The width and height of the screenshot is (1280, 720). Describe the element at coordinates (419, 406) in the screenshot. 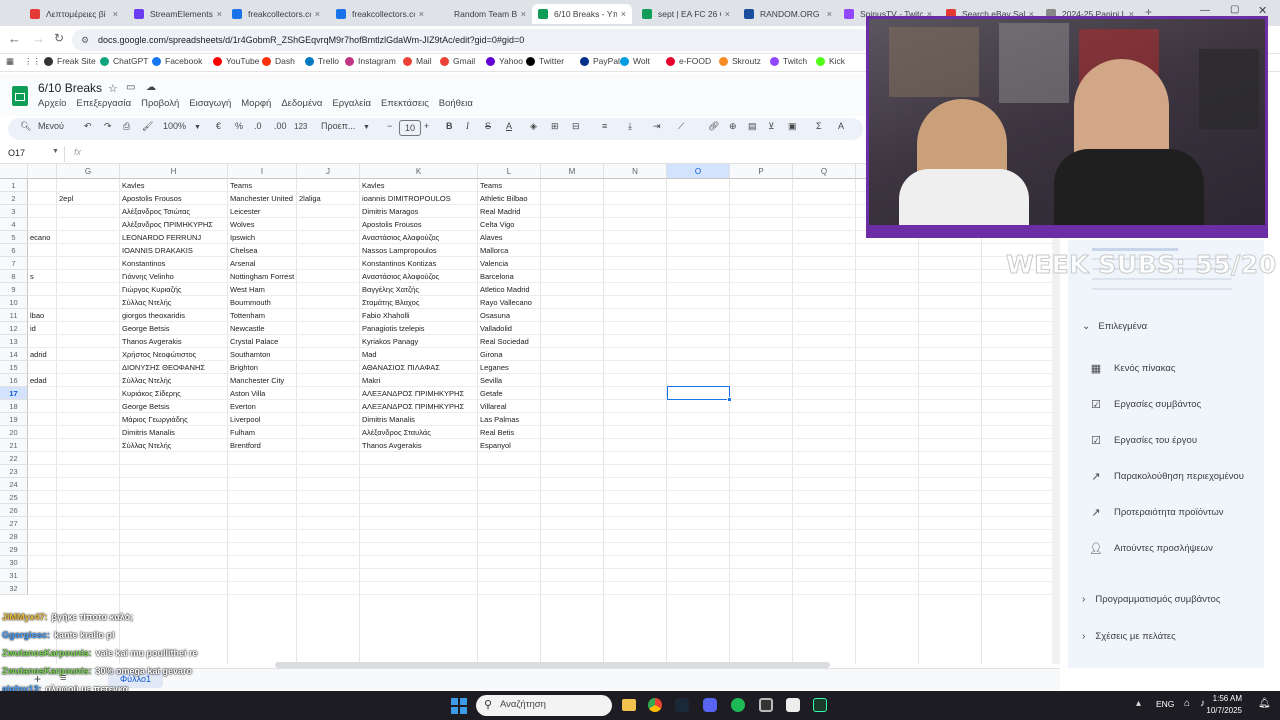

I see `cell: ΑΛΕΞΑΝΔΡΟΣ ΠΡΙΜΗΚΥΡΗΣ` at that location.